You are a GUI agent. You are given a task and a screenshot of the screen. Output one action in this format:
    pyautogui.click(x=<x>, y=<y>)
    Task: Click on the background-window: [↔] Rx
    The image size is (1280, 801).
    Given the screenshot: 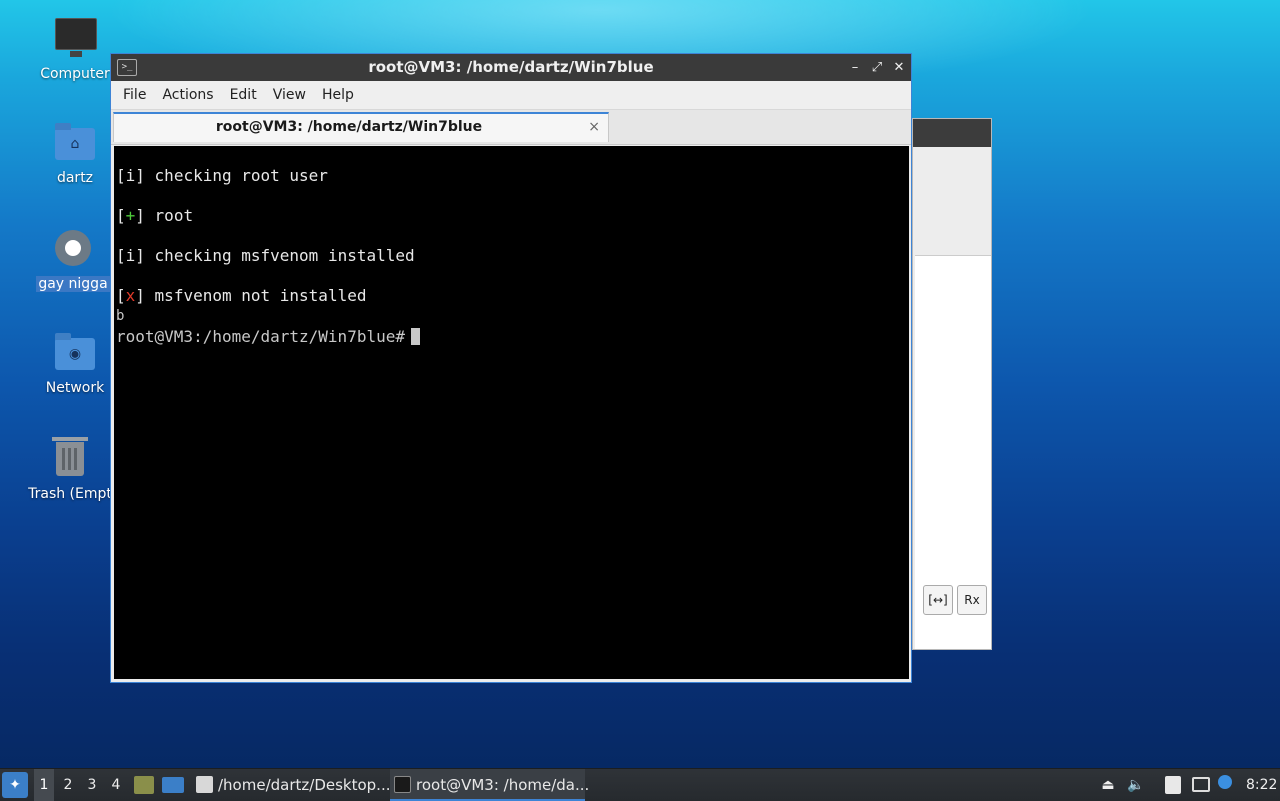 What is the action you would take?
    pyautogui.click(x=952, y=384)
    